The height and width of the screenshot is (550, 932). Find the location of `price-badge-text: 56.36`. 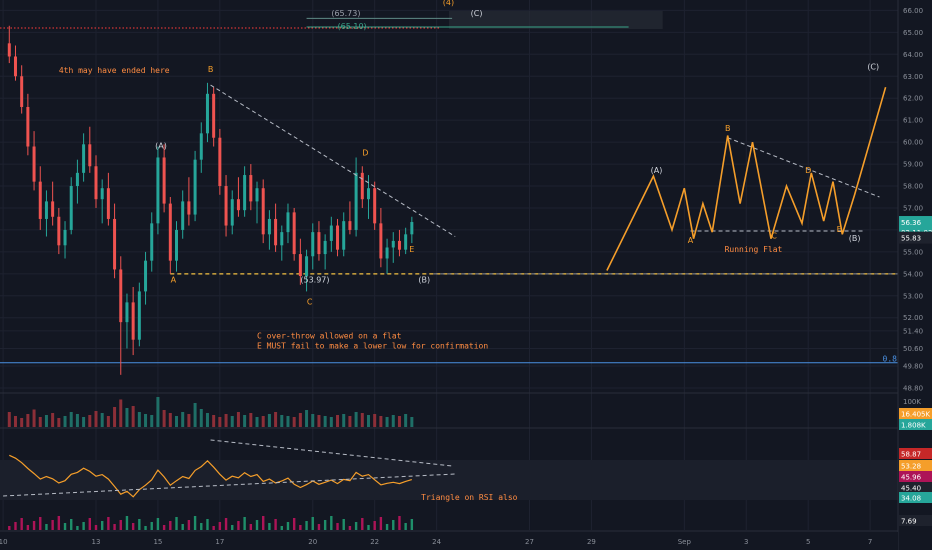

price-badge-text: 56.36 is located at coordinates (911, 223).